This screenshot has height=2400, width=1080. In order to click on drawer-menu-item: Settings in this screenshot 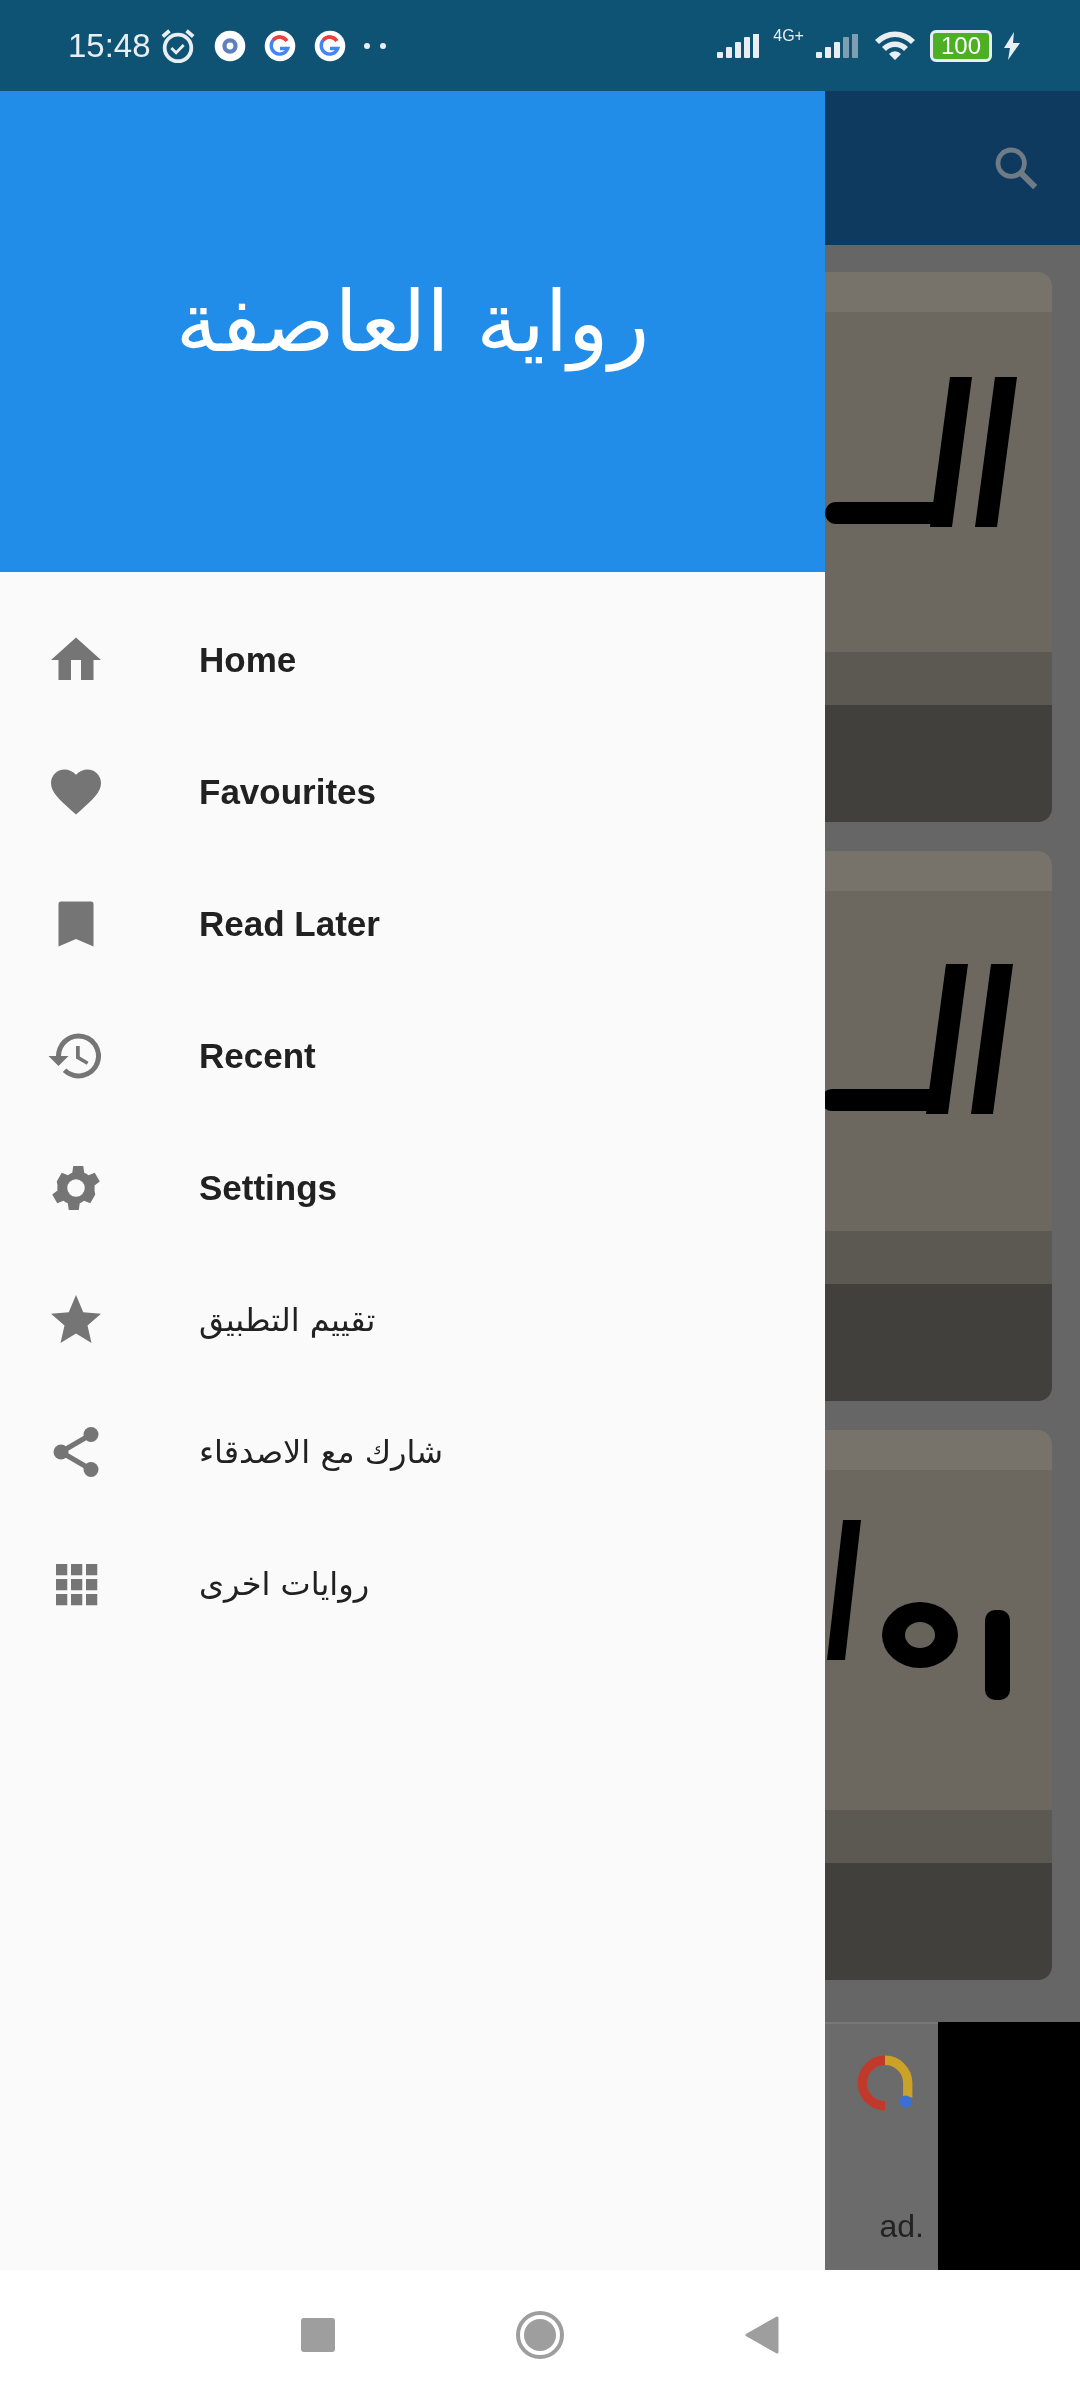, I will do `click(412, 1188)`.